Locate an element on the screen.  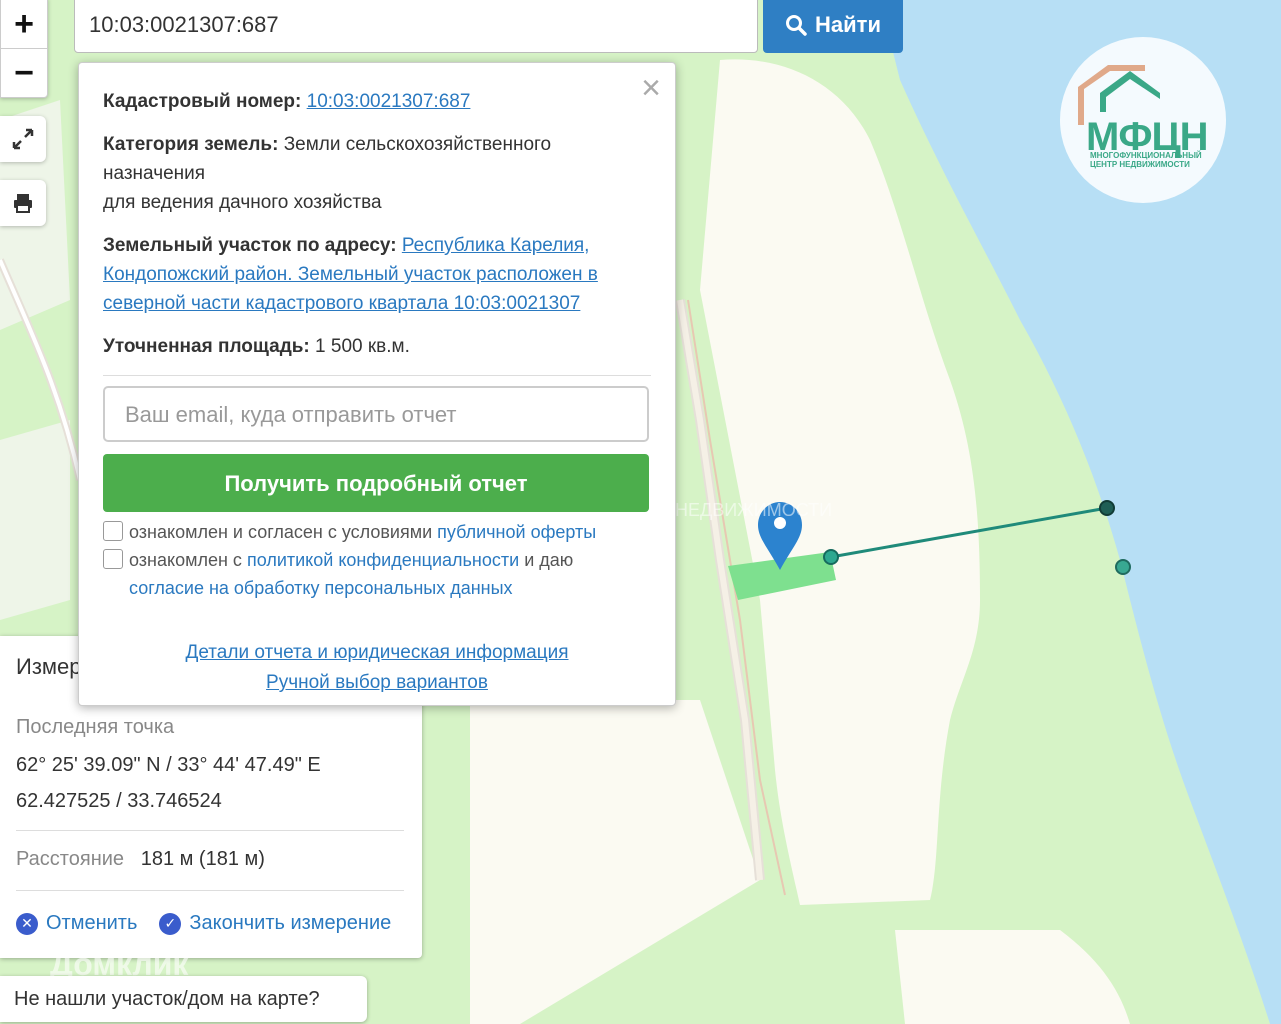
category-value-usage: для ведения дачного хозяйства is located at coordinates (242, 202).